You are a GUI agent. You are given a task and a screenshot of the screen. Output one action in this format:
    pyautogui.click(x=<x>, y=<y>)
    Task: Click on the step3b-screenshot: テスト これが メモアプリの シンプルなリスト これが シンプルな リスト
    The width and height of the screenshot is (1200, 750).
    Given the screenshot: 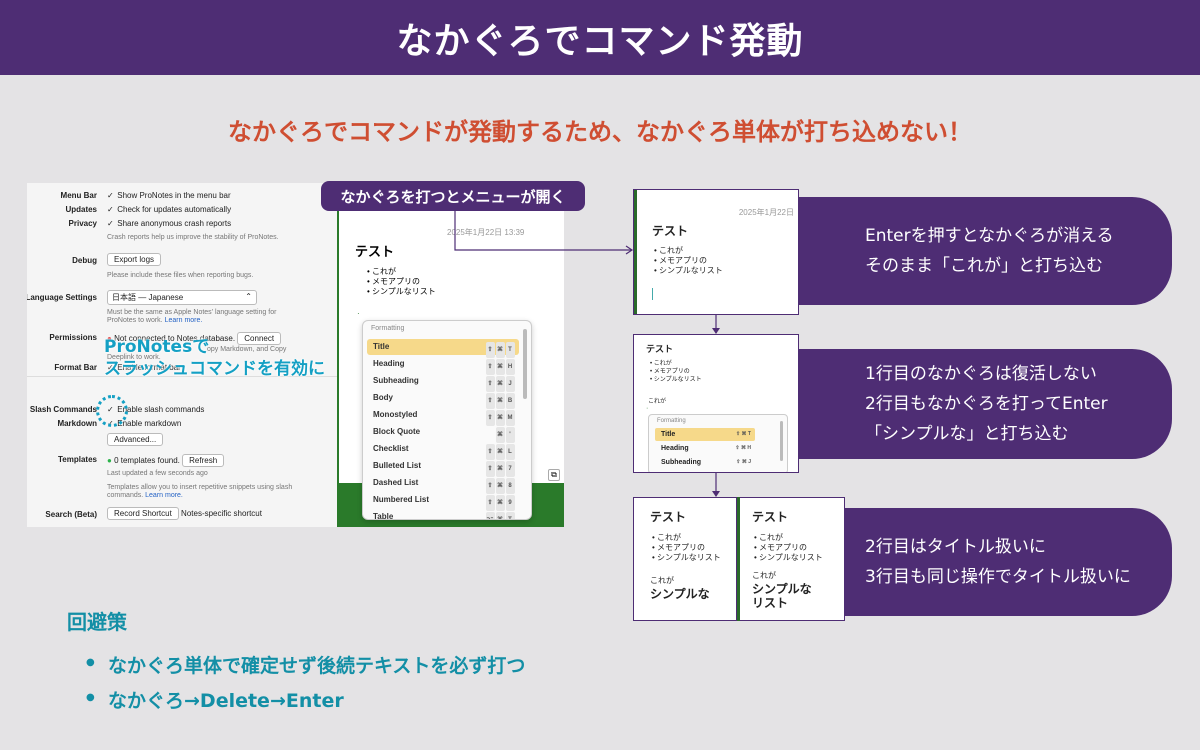 What is the action you would take?
    pyautogui.click(x=792, y=559)
    